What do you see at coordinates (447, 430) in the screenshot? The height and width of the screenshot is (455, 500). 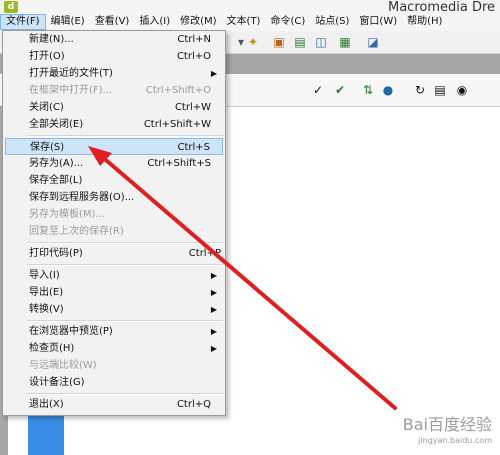 I see `baidu-watermark: Bai百度经验 jingyan.baidu.com` at bounding box center [447, 430].